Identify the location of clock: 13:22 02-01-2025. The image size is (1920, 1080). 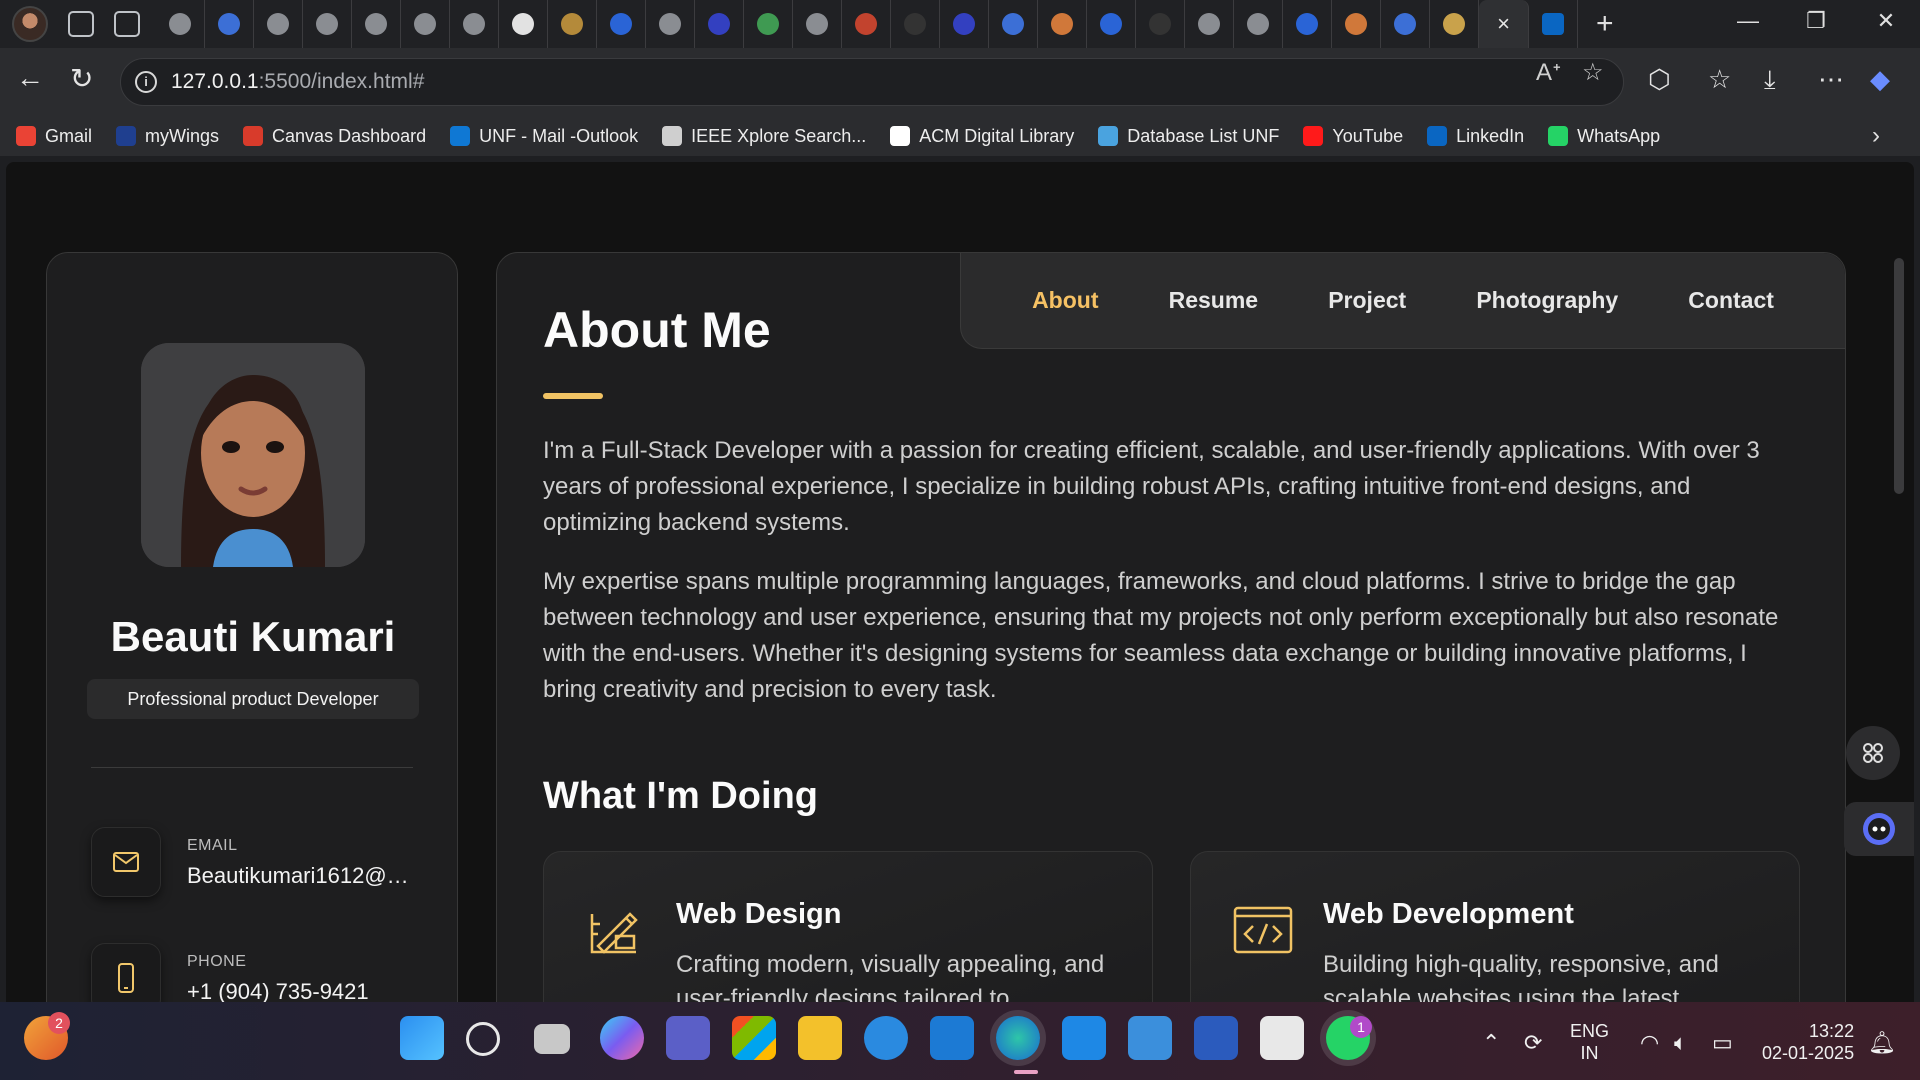
(1808, 1042).